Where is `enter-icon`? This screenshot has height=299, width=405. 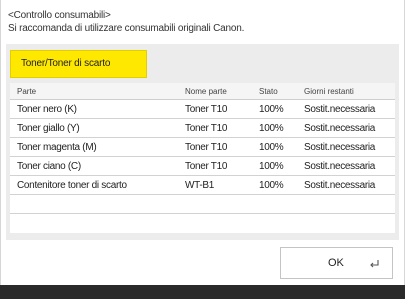
enter-icon is located at coordinates (374, 264).